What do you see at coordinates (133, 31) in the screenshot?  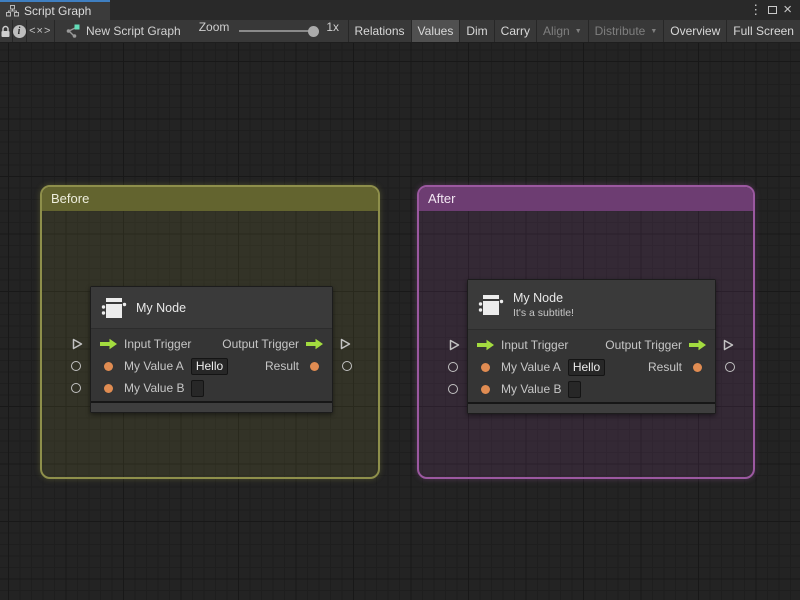 I see `new-script-graph-label: New Script Graph` at bounding box center [133, 31].